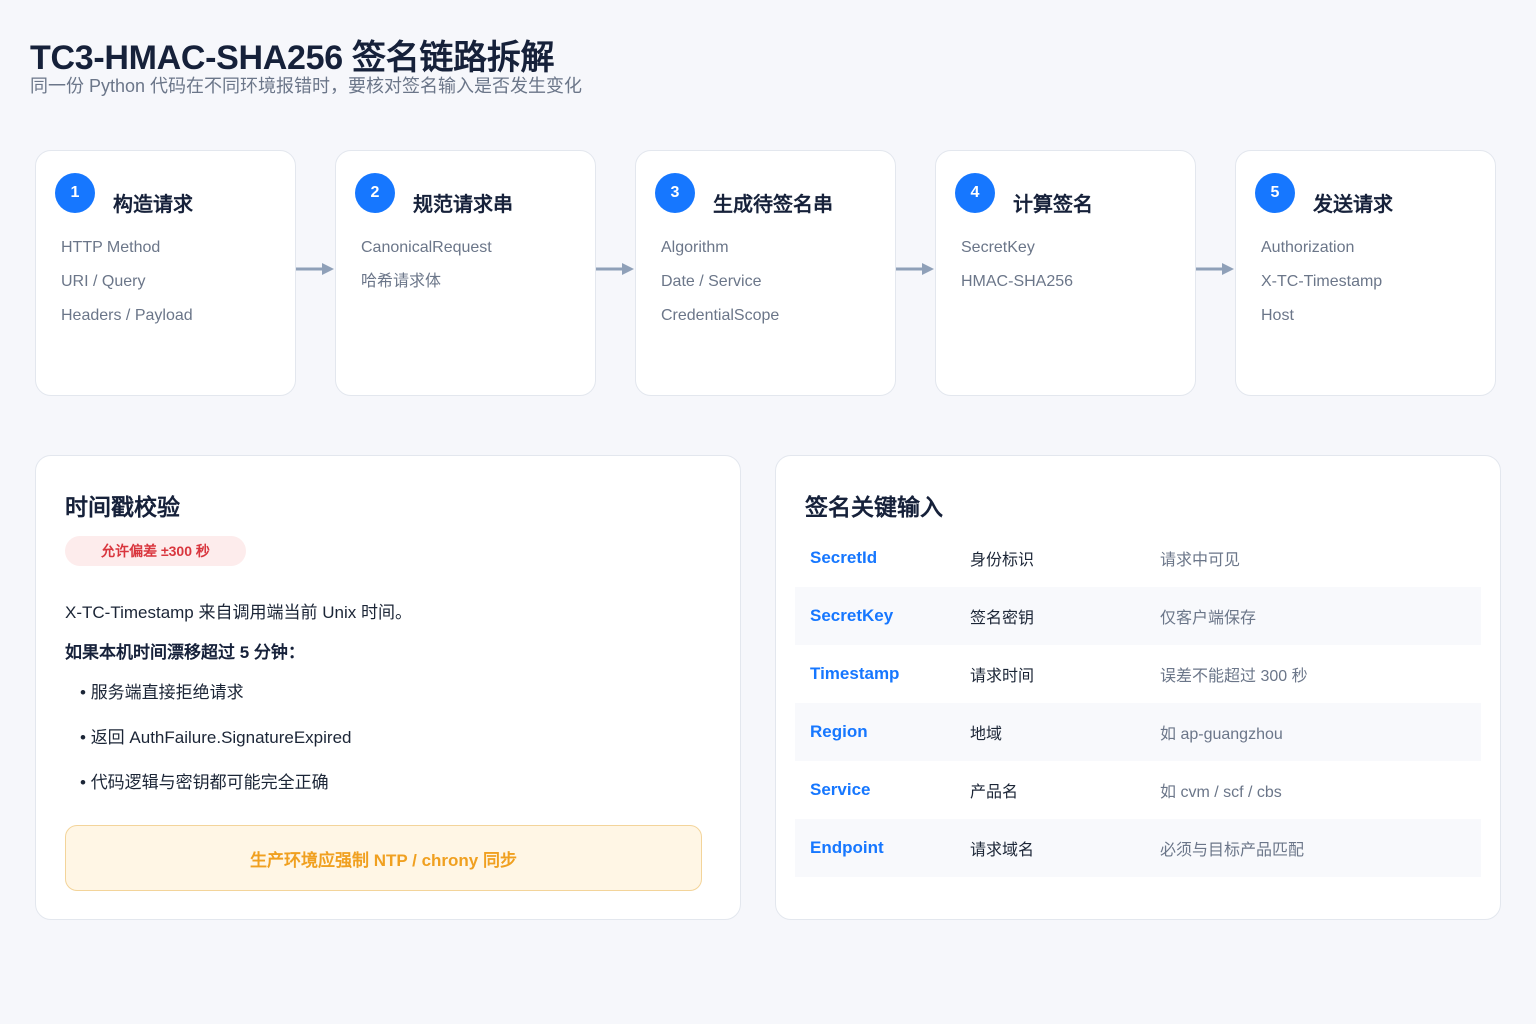 The image size is (1536, 1024). What do you see at coordinates (383, 858) in the screenshot?
I see `ntp-callout: 生产环境应强制 NTP / chrony 同步` at bounding box center [383, 858].